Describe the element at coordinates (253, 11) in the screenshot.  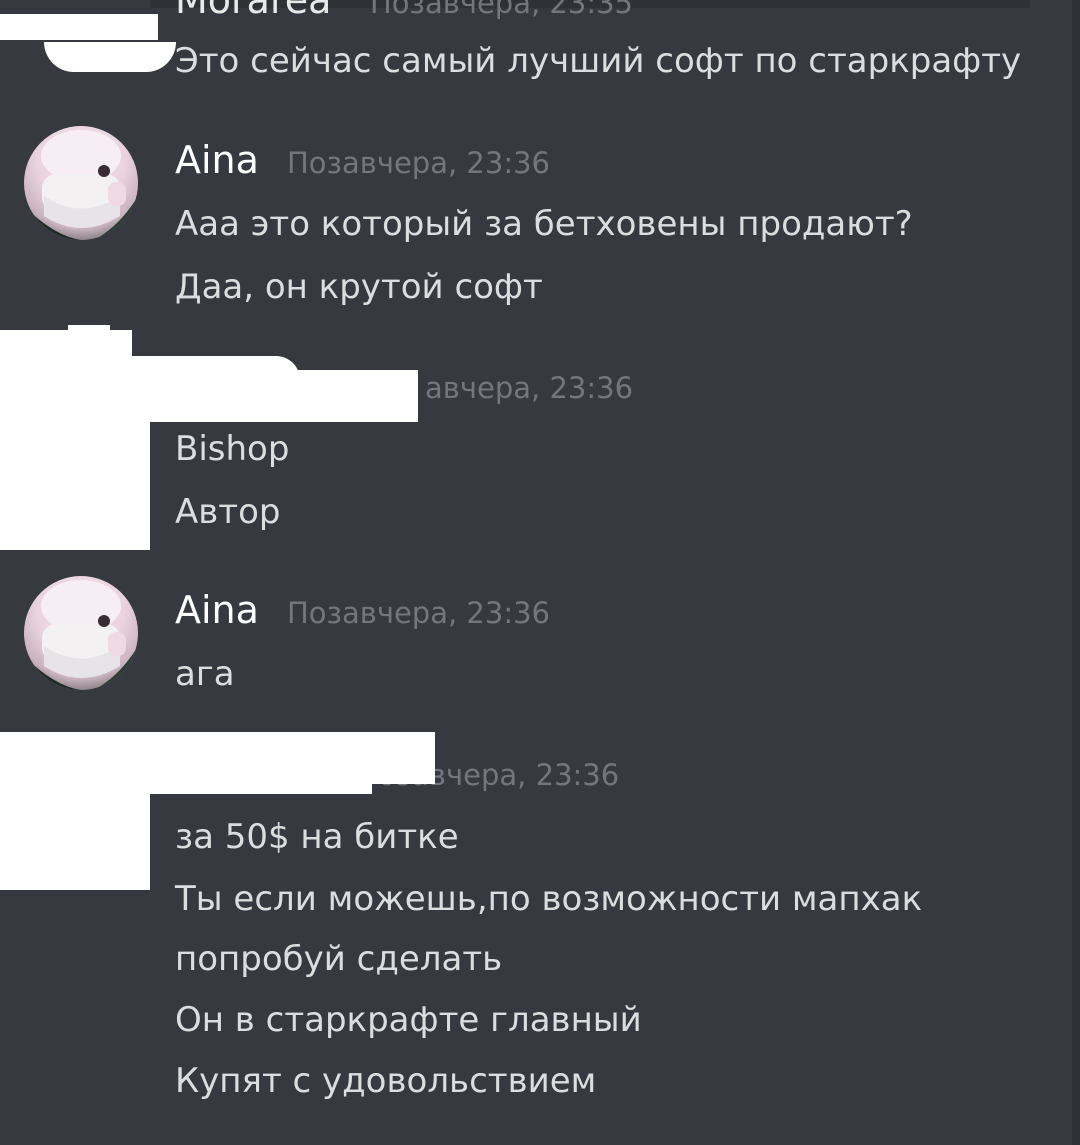
I see `author-name: Morarea` at that location.